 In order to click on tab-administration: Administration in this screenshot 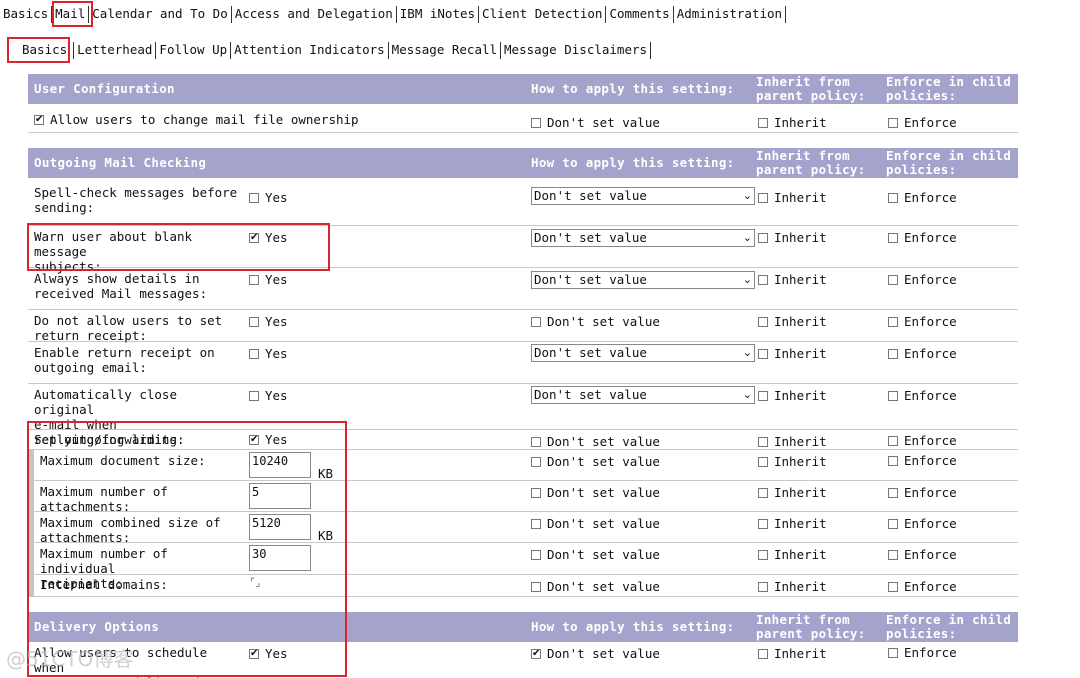, I will do `click(729, 14)`.